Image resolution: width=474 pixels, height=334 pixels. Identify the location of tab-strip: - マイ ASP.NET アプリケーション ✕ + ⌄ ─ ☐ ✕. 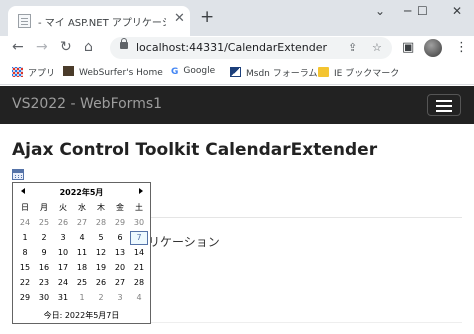
(237, 18).